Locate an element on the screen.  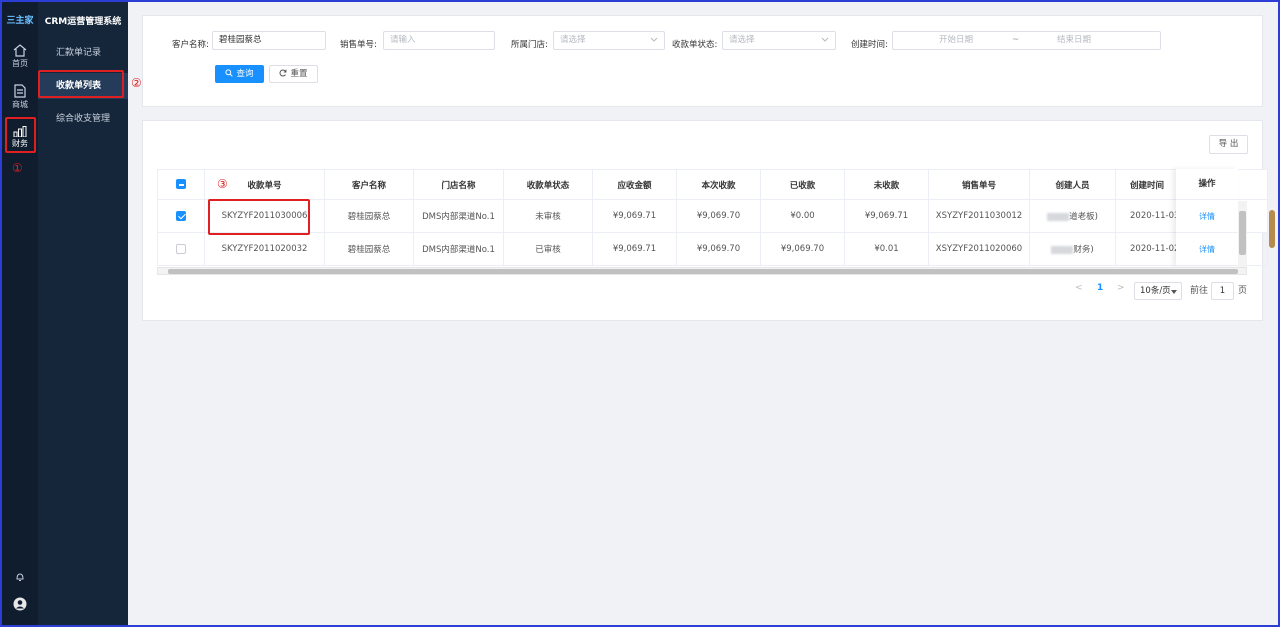
status-cell: 已审核 is located at coordinates (548, 249).